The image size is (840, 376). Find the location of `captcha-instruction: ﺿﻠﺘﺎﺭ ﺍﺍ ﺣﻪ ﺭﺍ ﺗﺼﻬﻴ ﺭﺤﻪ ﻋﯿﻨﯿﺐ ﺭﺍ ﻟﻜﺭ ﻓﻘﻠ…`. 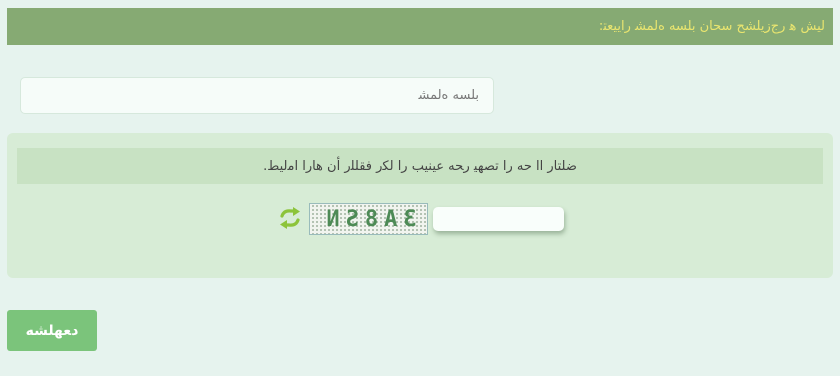

captcha-instruction: ﺿﻠﺘﺎﺭ ﺍﺍ ﺣﻪ ﺭﺍ ﺗﺼﻬﻴ ﺭﺤﻪ ﻋﯿﻨﯿﺐ ﺭﺍ ﻟﻜﺭ ﻓﻘﻠ… is located at coordinates (420, 166).